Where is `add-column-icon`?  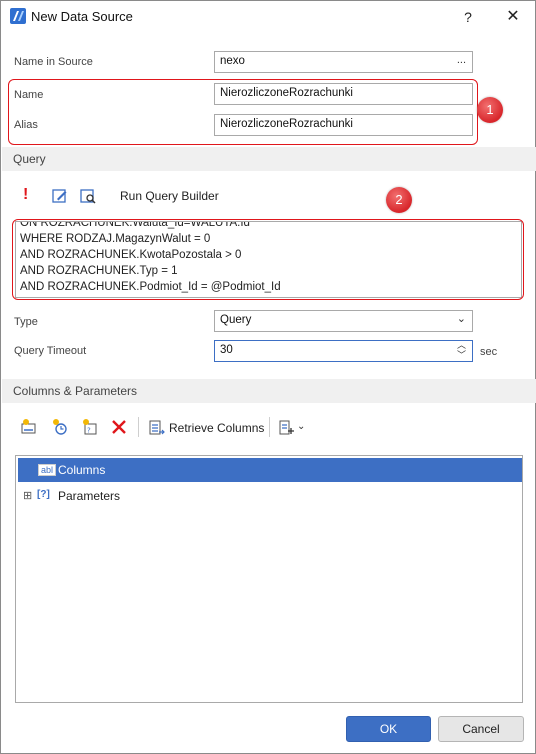 add-column-icon is located at coordinates (29, 427).